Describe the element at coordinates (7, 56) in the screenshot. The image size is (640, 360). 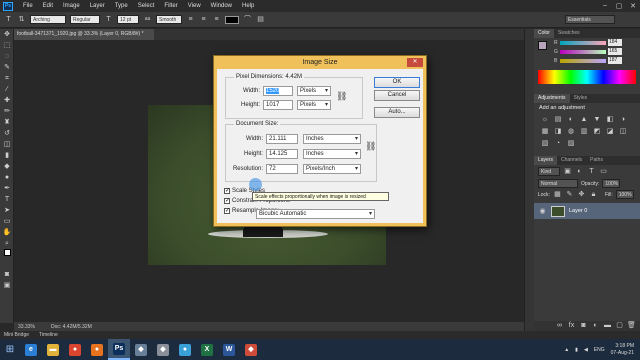
I see `lasso-tool-icon: ◌` at that location.